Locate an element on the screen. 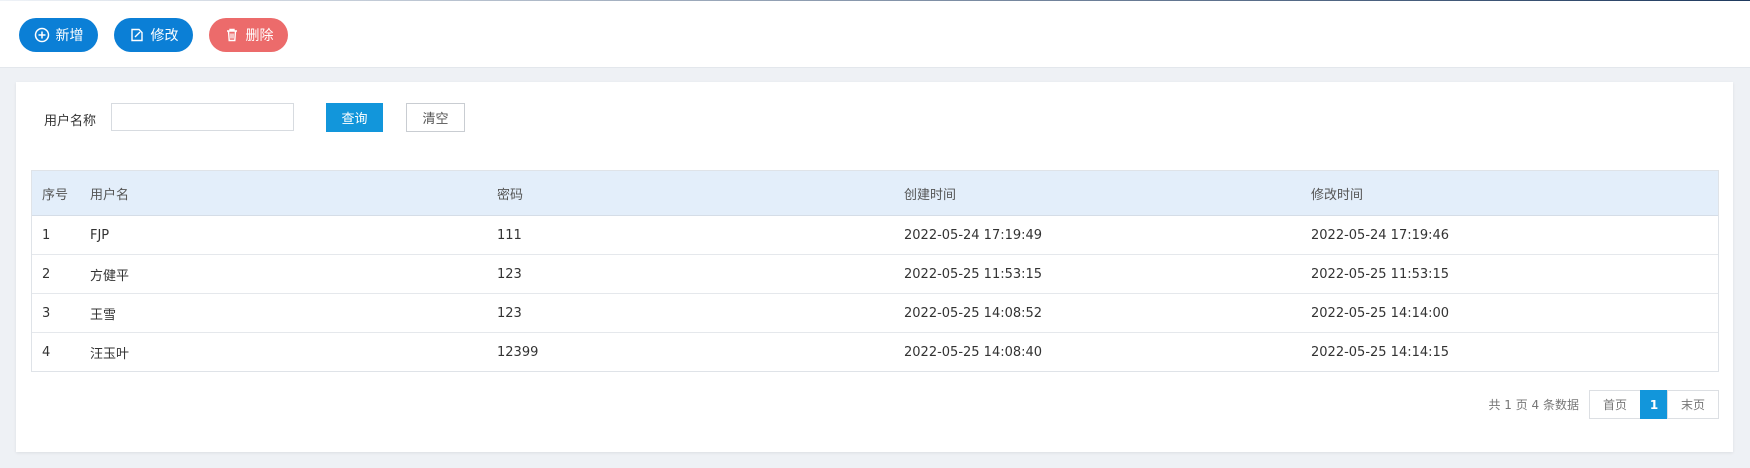 Image resolution: width=1750 pixels, height=468 pixels. query-button: 查询 is located at coordinates (354, 117).